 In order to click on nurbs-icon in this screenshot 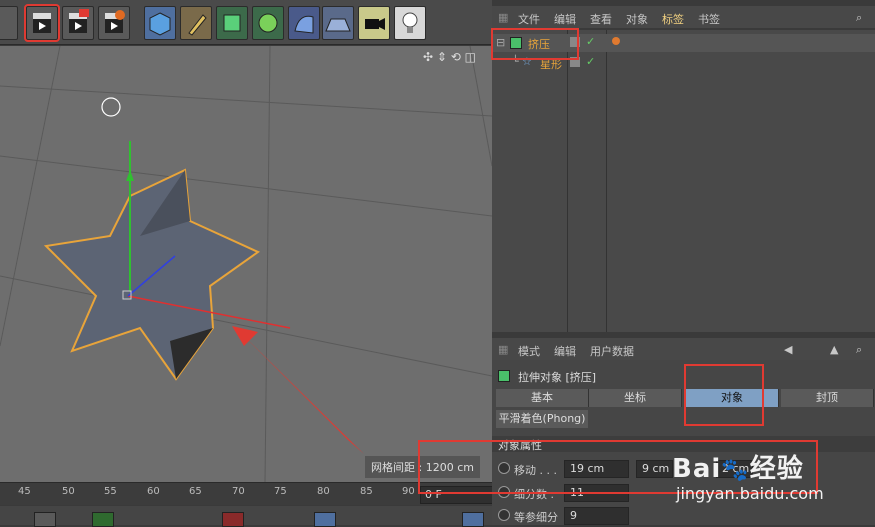, I will do `click(304, 23)`.